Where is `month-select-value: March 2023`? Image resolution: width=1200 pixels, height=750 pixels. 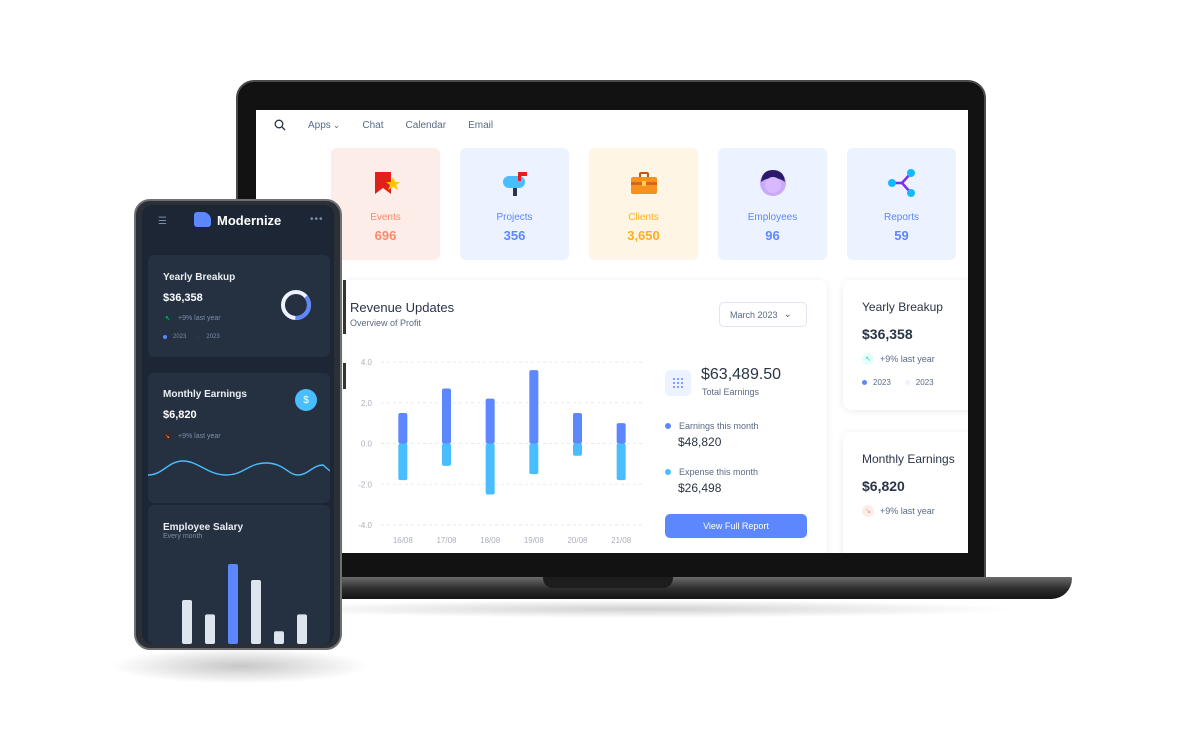 month-select-value: March 2023 is located at coordinates (754, 314).